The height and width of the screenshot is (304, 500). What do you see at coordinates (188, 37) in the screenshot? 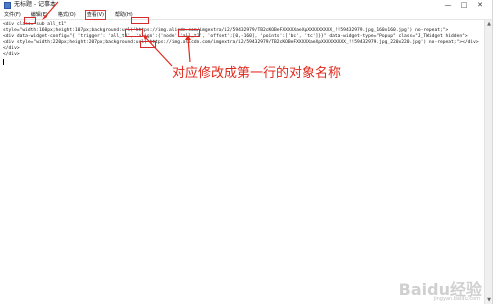
I see `arrow-node-head` at bounding box center [188, 37].